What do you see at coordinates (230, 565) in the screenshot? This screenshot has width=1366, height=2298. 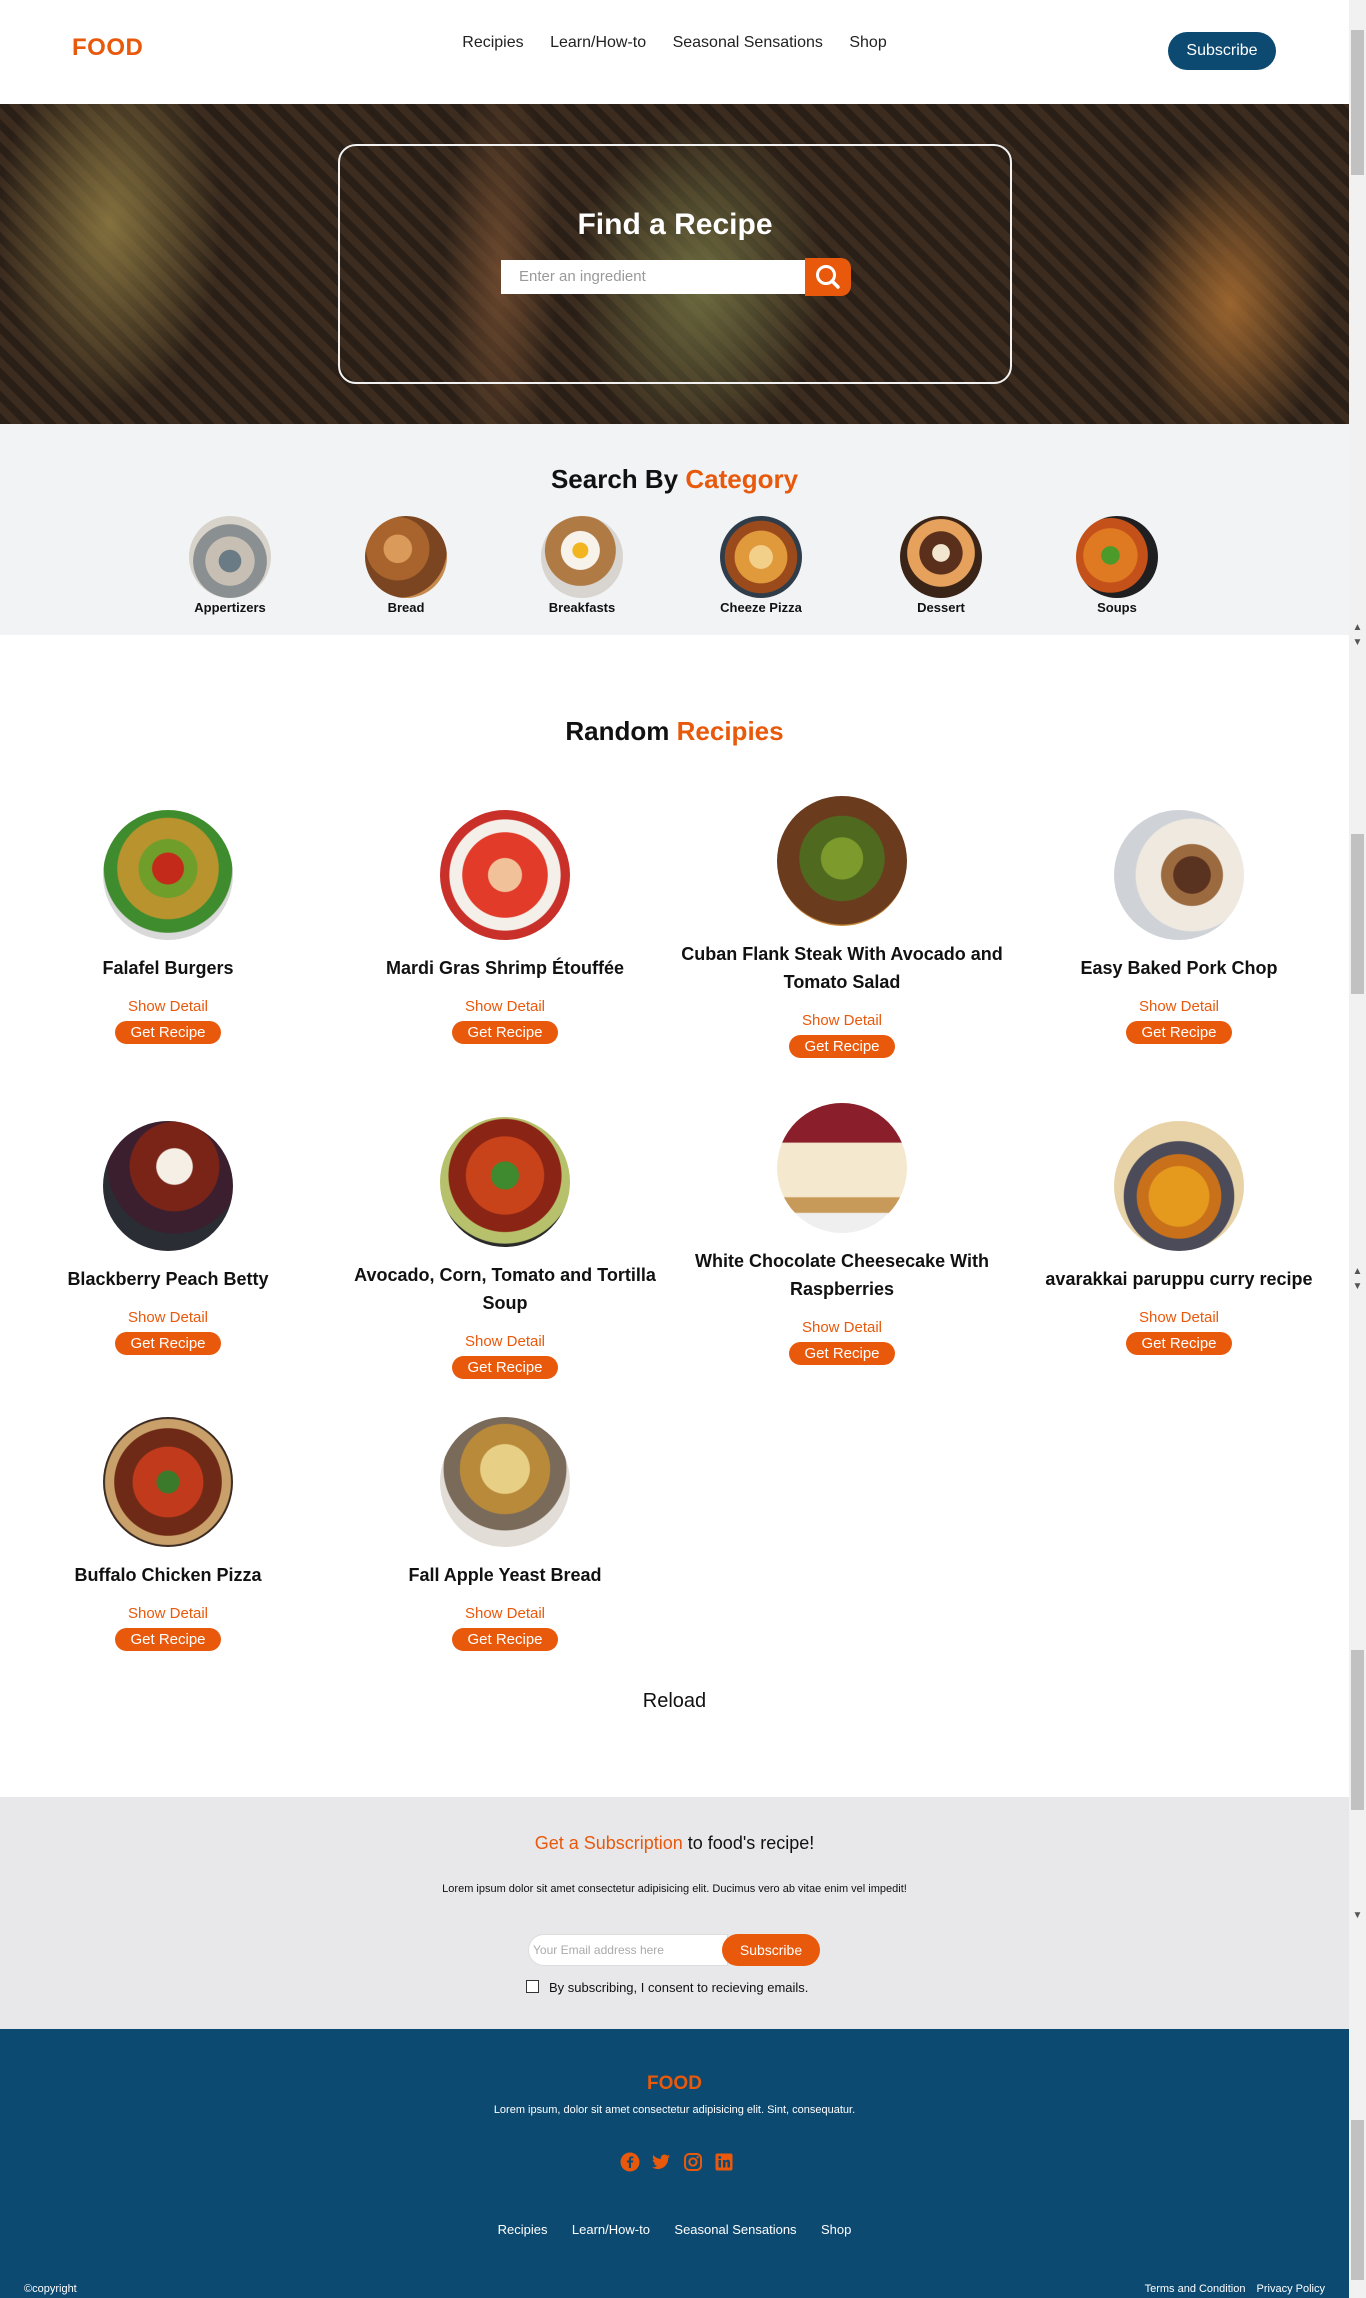 I see `category-item-appertizers: Appertizers` at bounding box center [230, 565].